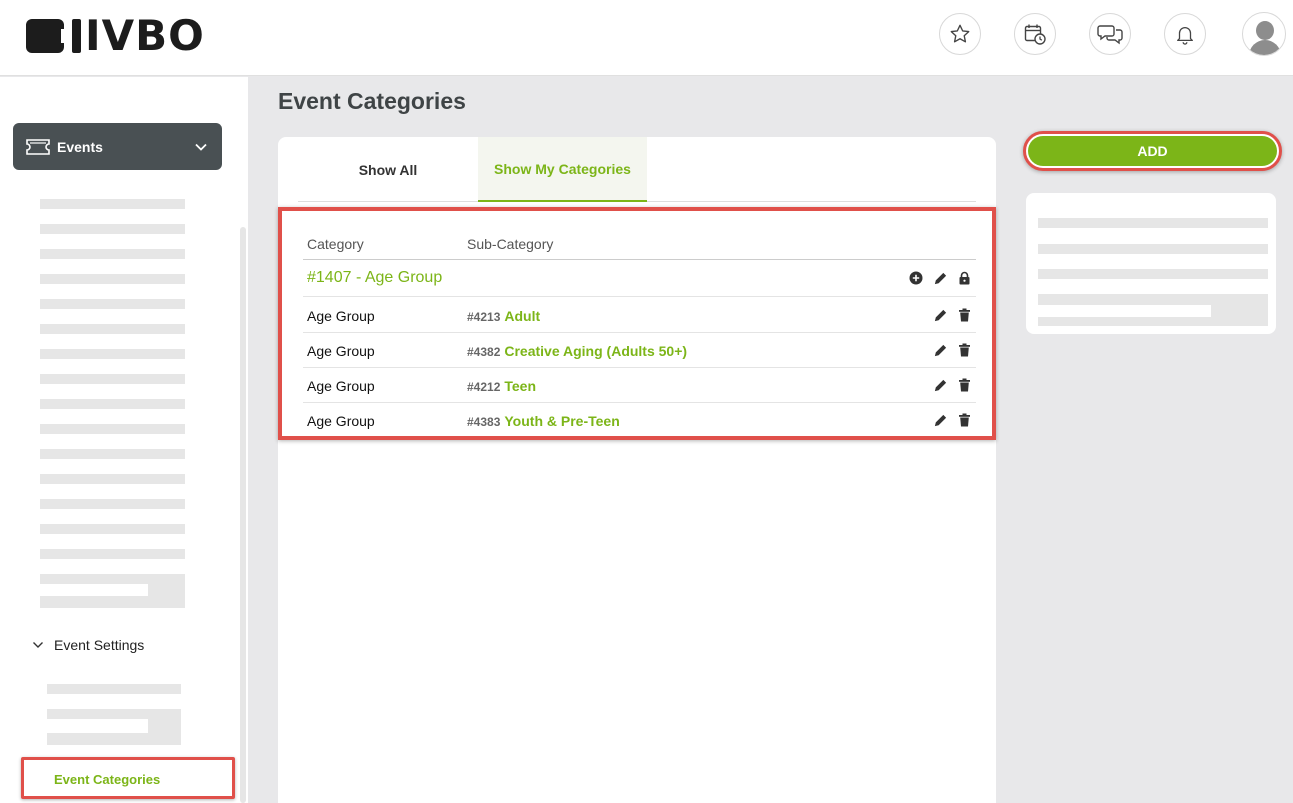 The image size is (1293, 803). Describe the element at coordinates (243, 515) in the screenshot. I see `sidebar-scrollbar` at that location.